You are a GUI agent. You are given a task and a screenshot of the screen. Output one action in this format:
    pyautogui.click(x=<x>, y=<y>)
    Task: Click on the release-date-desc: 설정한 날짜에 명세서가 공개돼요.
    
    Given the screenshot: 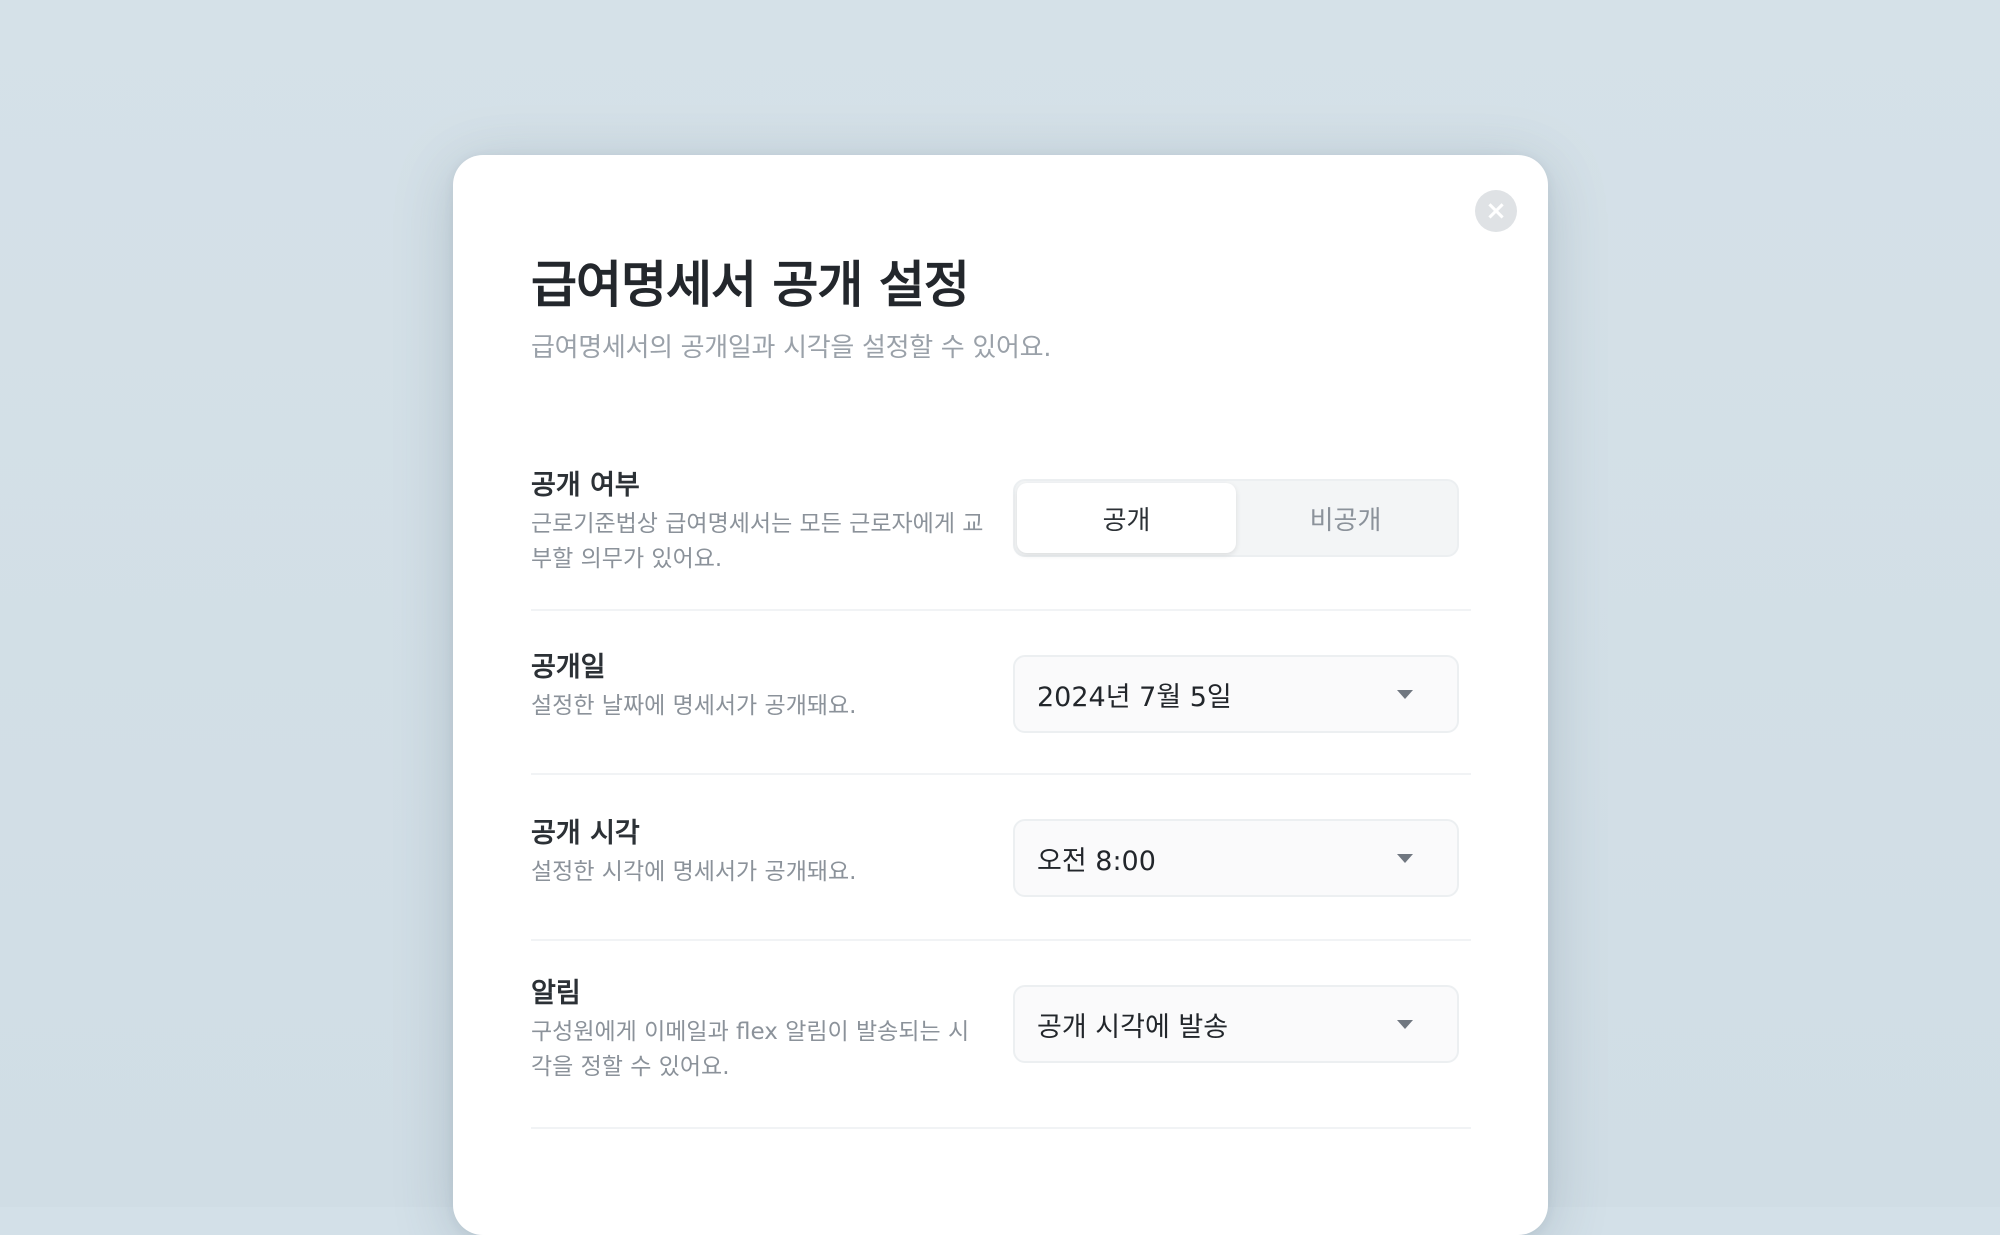 What is the action you would take?
    pyautogui.click(x=694, y=706)
    